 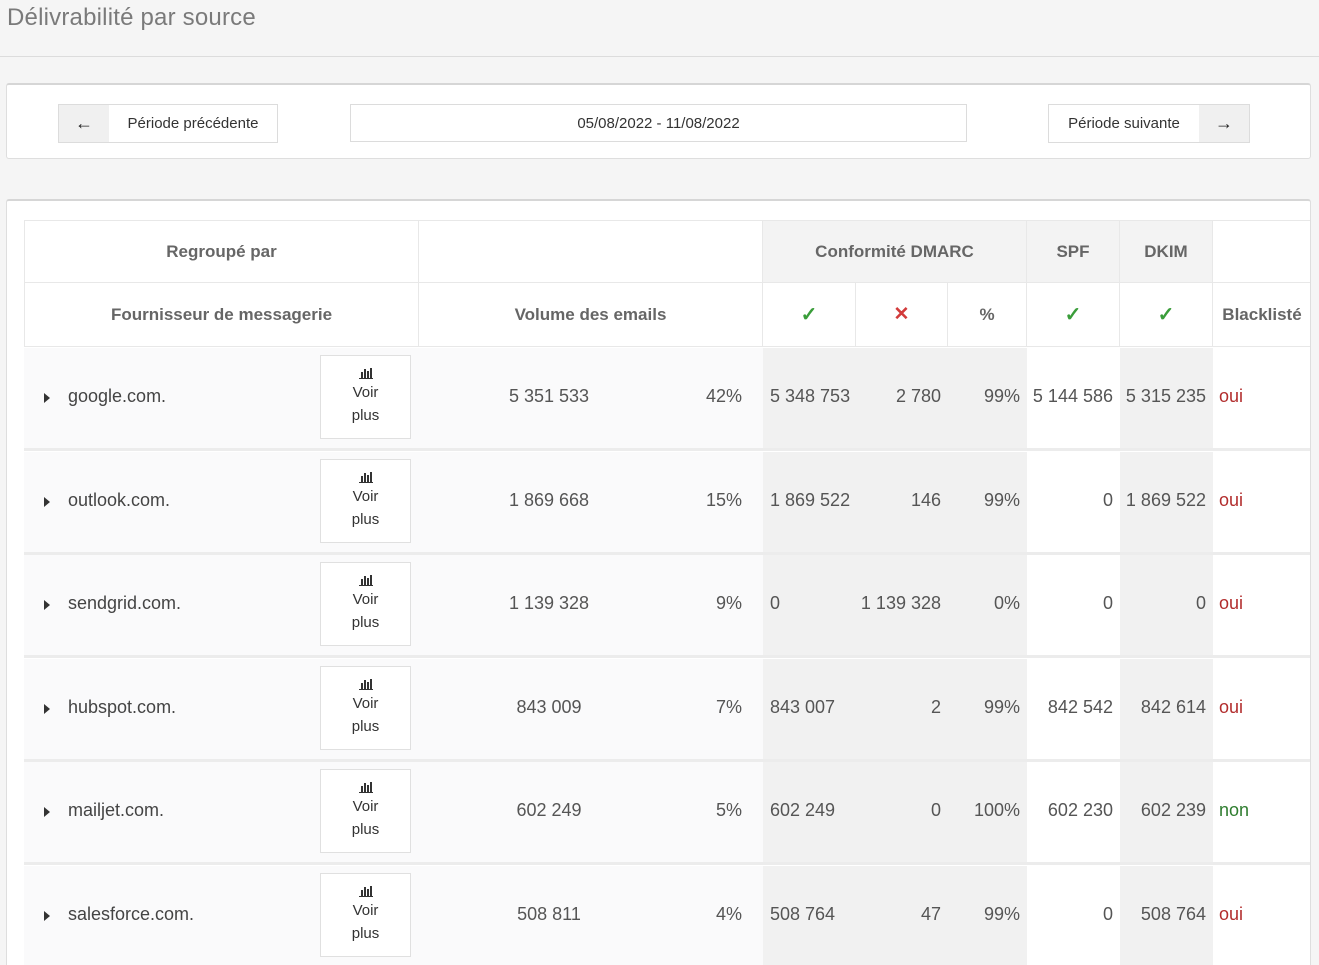 I want to click on dmarc-fail-count: 2, so click(x=935, y=707).